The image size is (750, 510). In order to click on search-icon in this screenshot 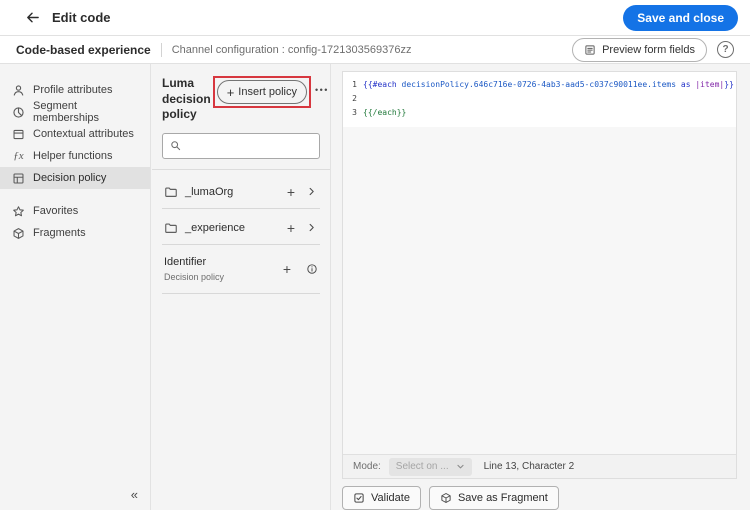, I will do `click(175, 145)`.